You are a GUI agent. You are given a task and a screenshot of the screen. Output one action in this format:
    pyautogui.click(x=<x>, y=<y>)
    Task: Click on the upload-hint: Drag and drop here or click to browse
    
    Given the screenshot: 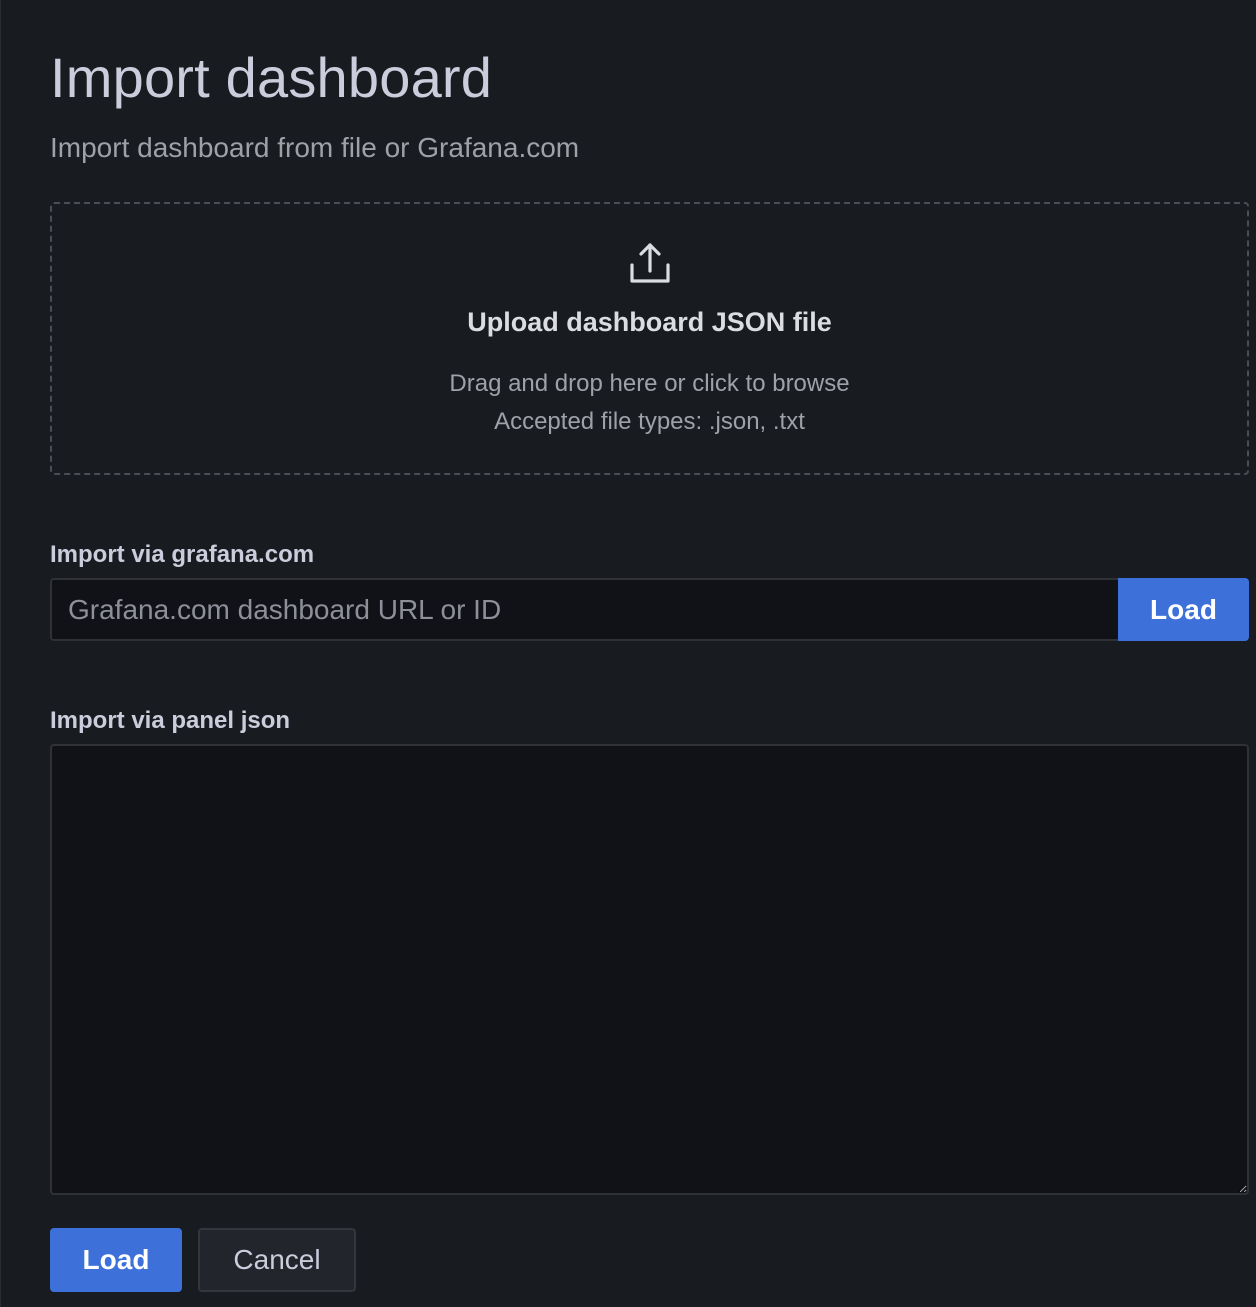 What is the action you would take?
    pyautogui.click(x=649, y=383)
    